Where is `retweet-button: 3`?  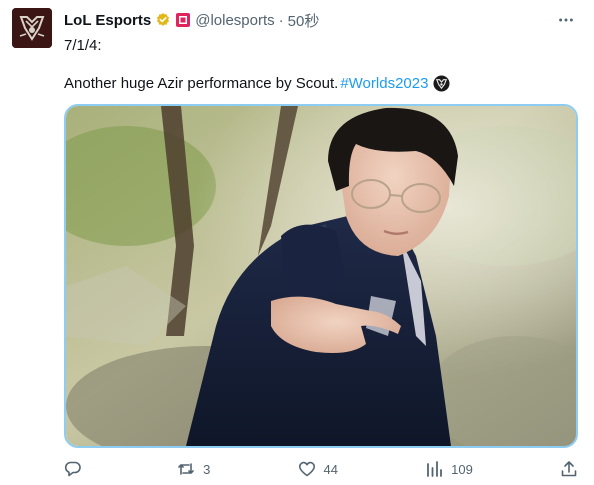 retweet-button: 3 is located at coordinates (193, 469).